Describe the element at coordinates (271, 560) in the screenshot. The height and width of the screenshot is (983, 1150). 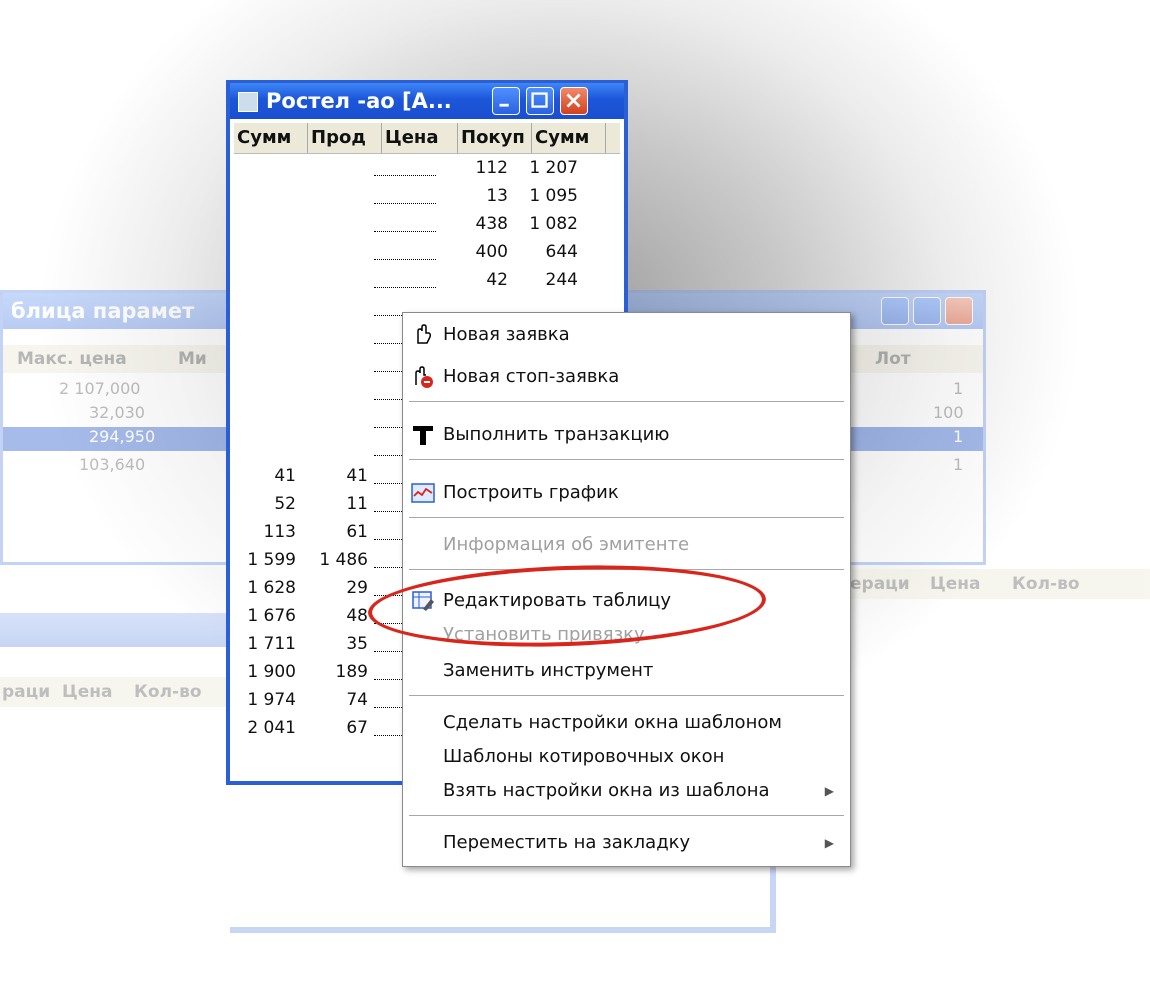
I see `cell-sum: 1 599` at that location.